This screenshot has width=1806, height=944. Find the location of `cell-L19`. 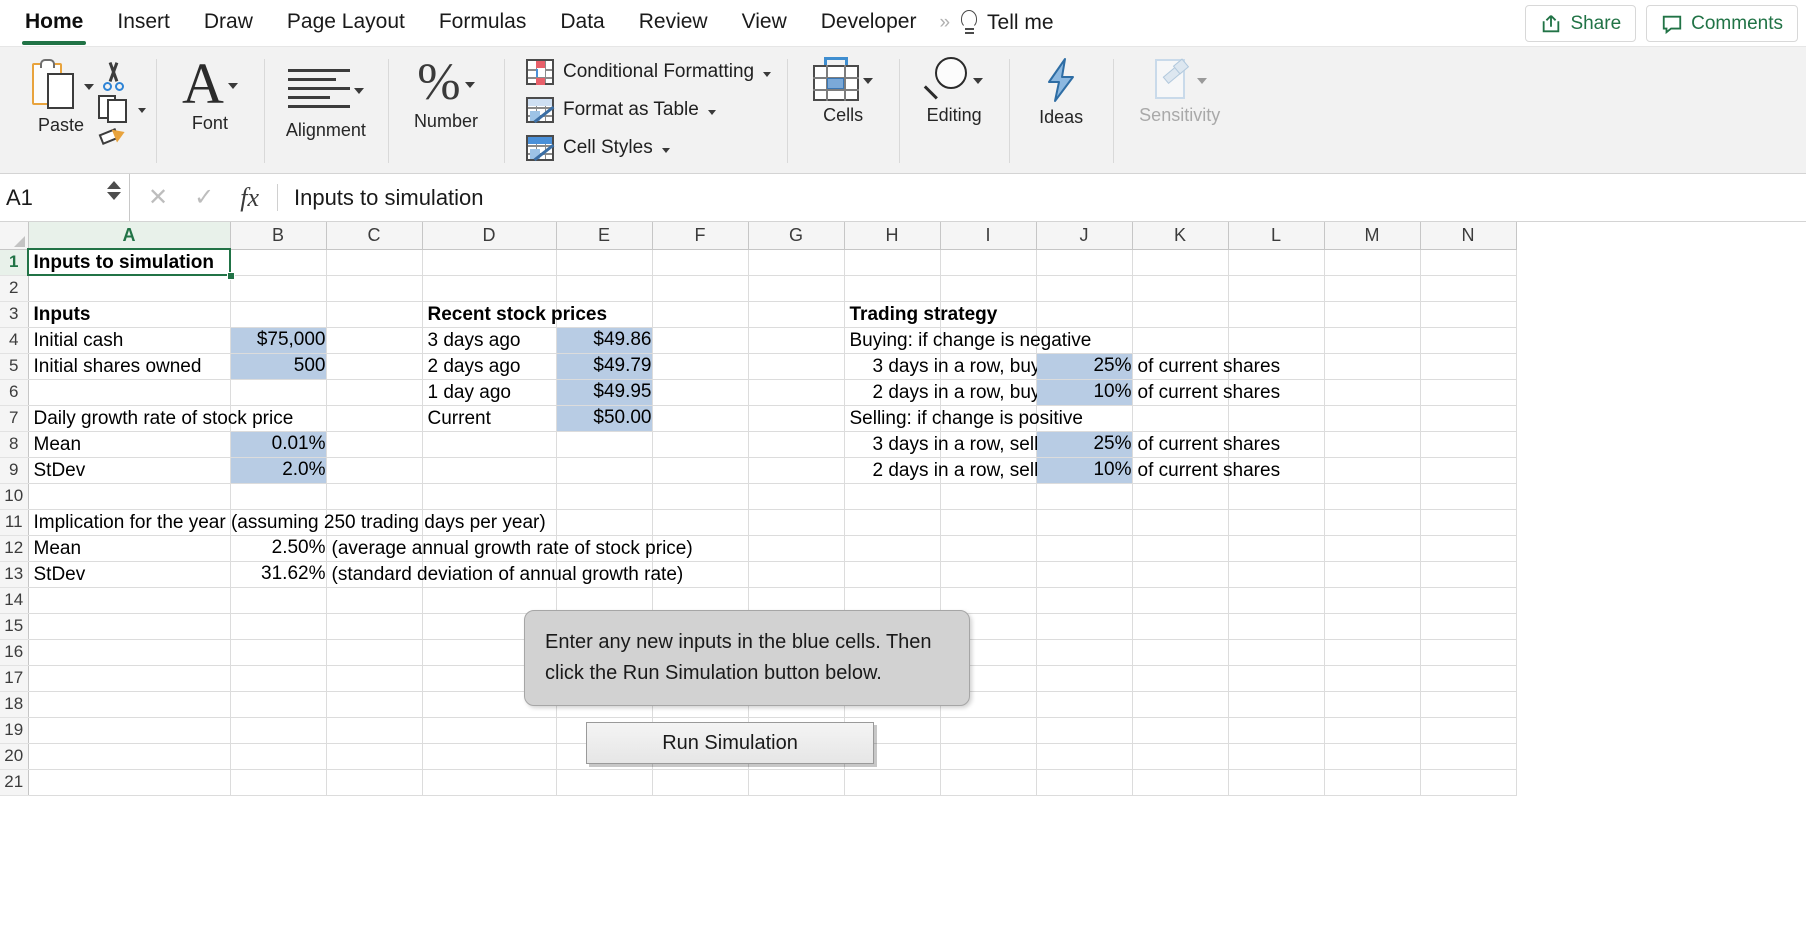

cell-L19 is located at coordinates (1276, 730).